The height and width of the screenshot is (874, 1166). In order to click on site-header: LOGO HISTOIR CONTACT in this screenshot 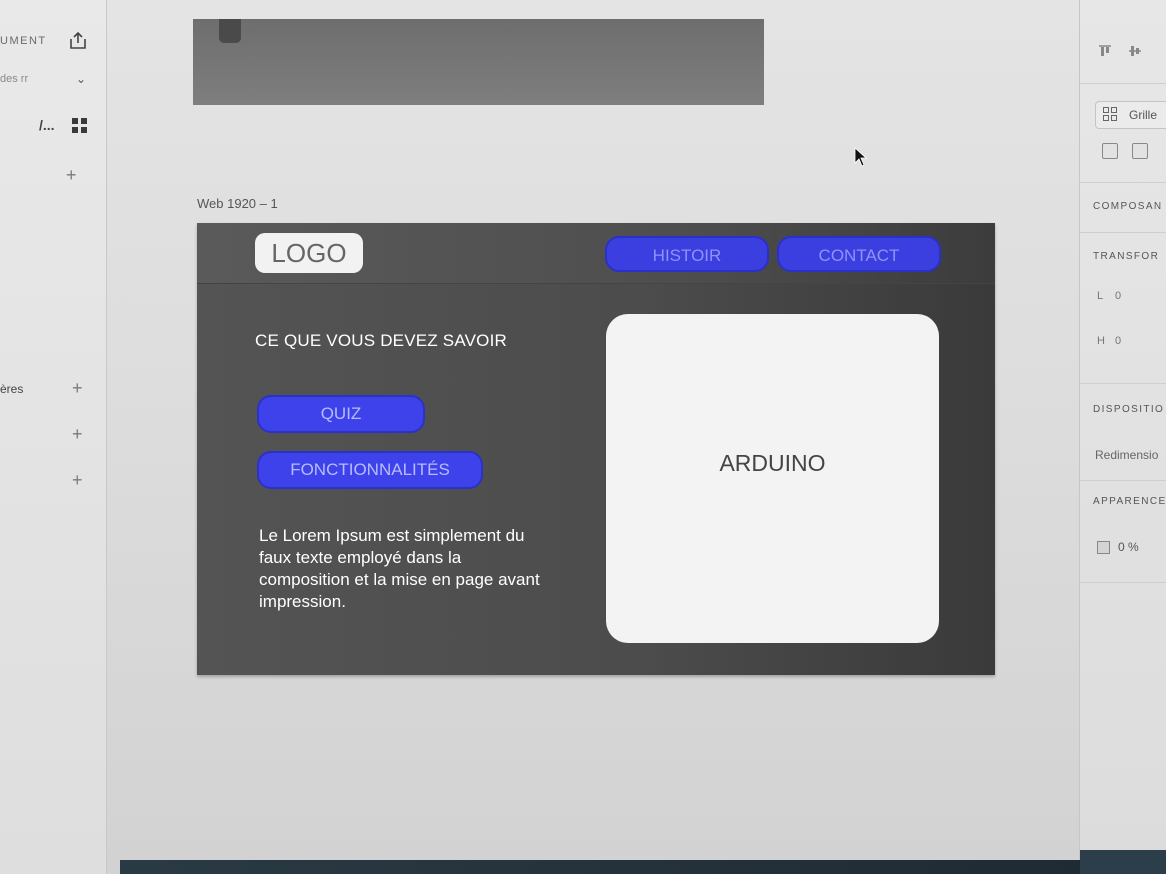, I will do `click(596, 253)`.